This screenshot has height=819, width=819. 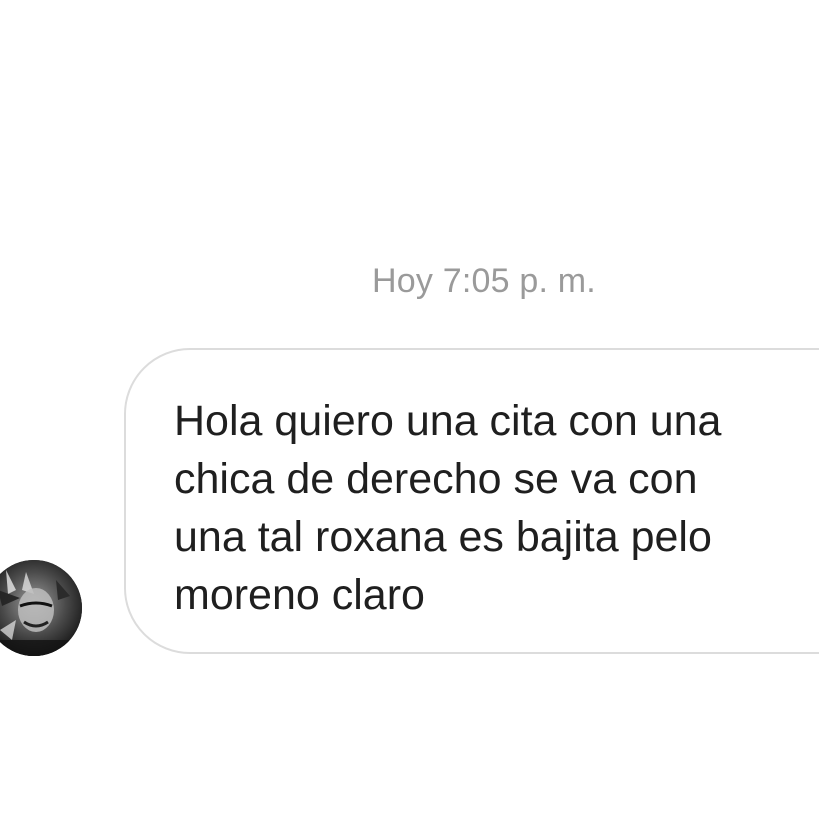 I want to click on user-avatar-icon, so click(x=41, y=608).